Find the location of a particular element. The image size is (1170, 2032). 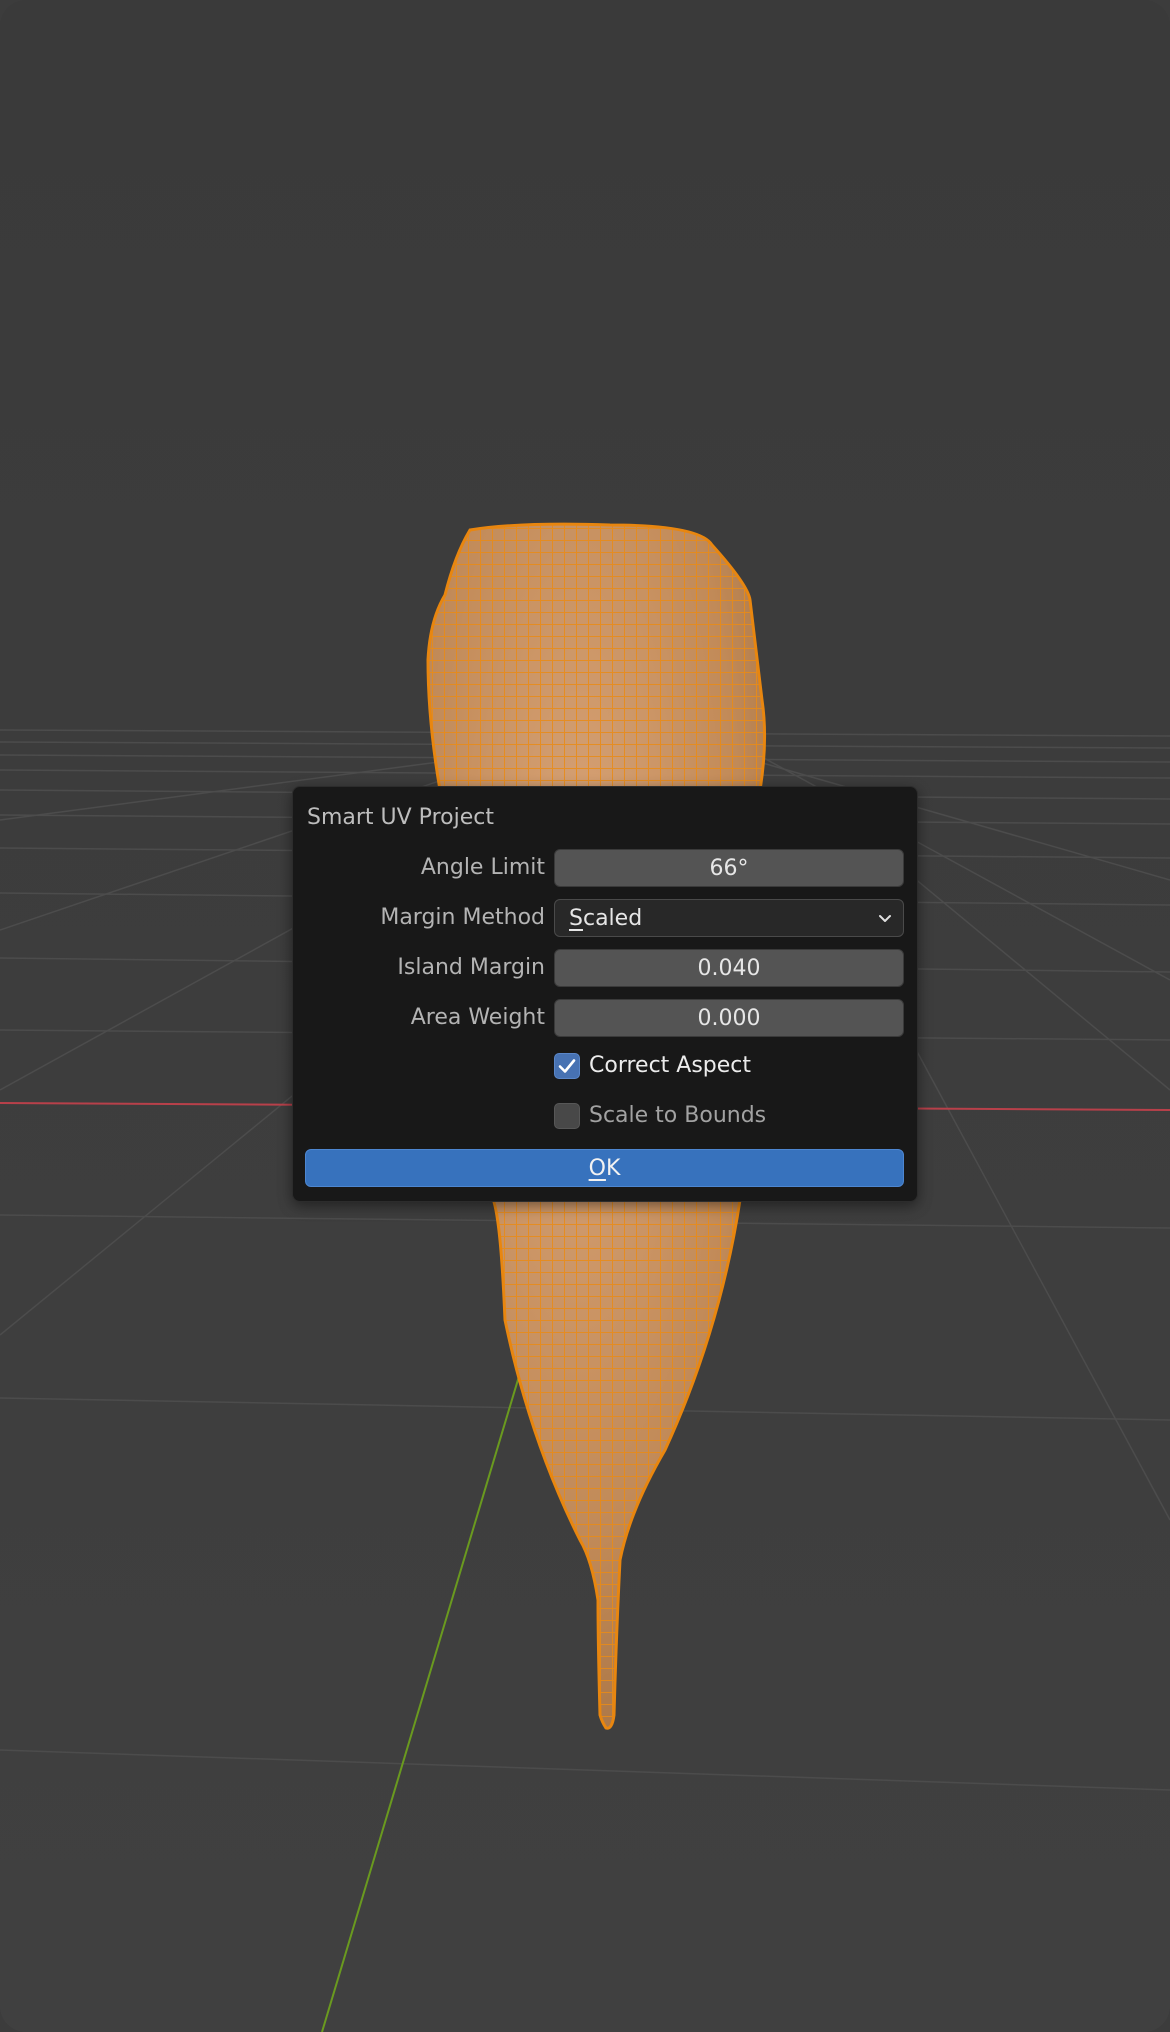

scale-to-bounds-label: Scale to Bounds is located at coordinates (678, 1115).